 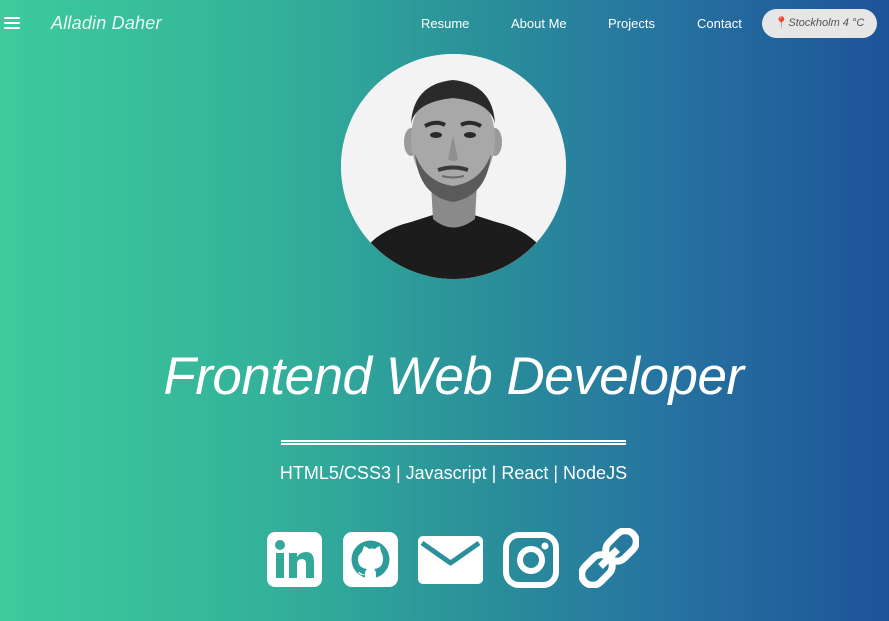 I want to click on linkedin-link, so click(x=294, y=559).